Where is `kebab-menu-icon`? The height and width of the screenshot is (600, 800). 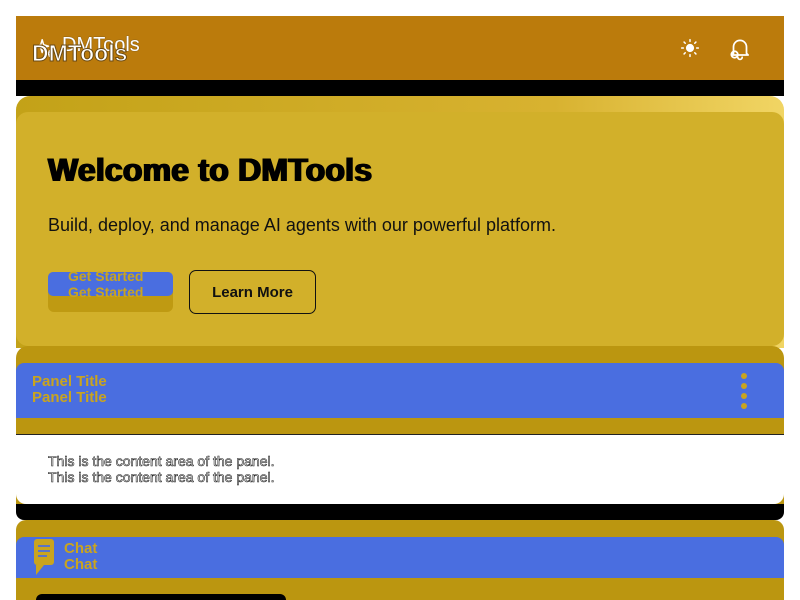 kebab-menu-icon is located at coordinates (744, 391).